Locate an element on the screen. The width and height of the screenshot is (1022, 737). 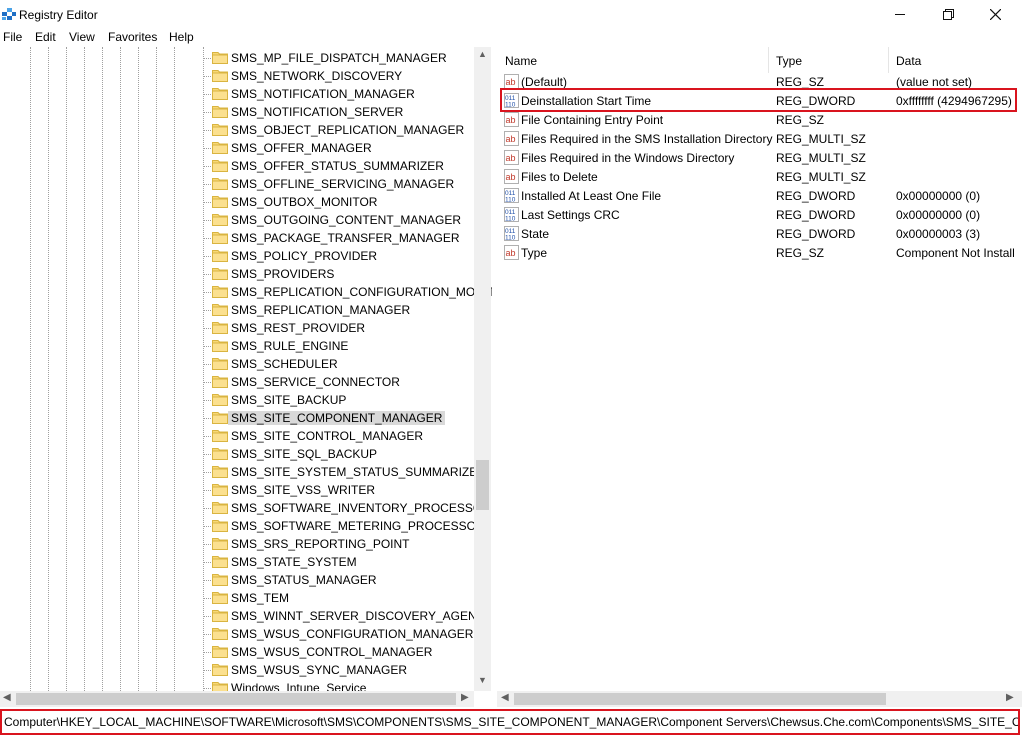
tree-item: SMS_OBJECT_REPLICATION_MANAGER is located at coordinates (345, 130).